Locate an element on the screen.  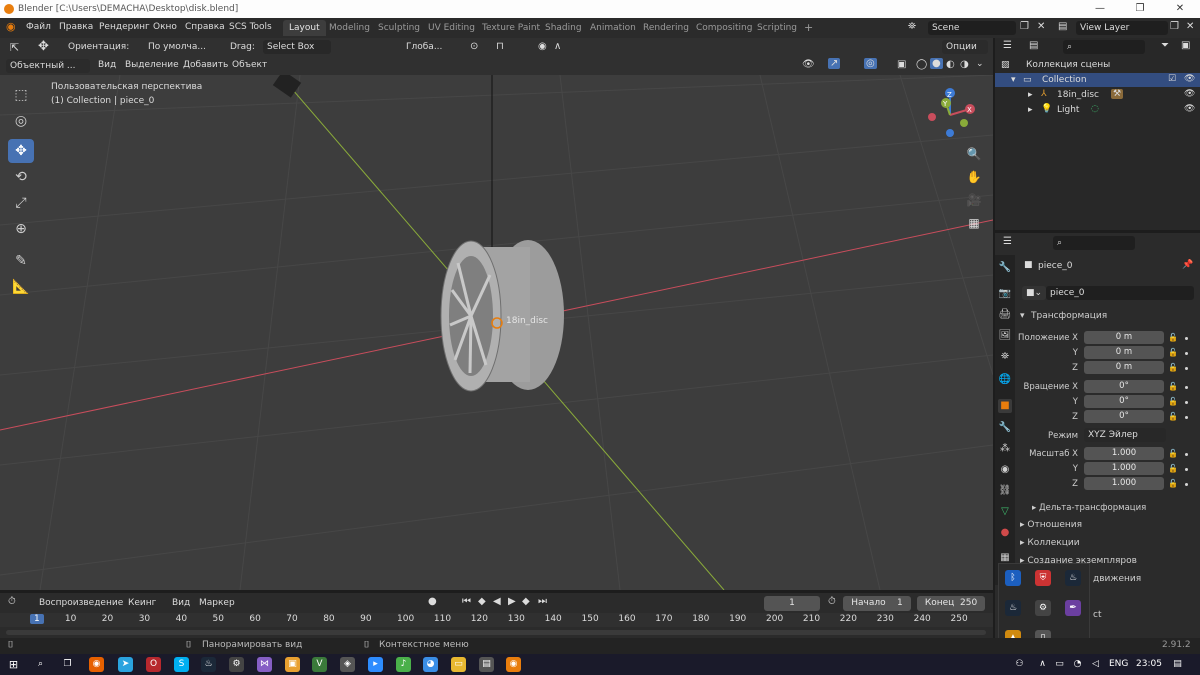
rotation-x-field: 0° is located at coordinates (1124, 386).